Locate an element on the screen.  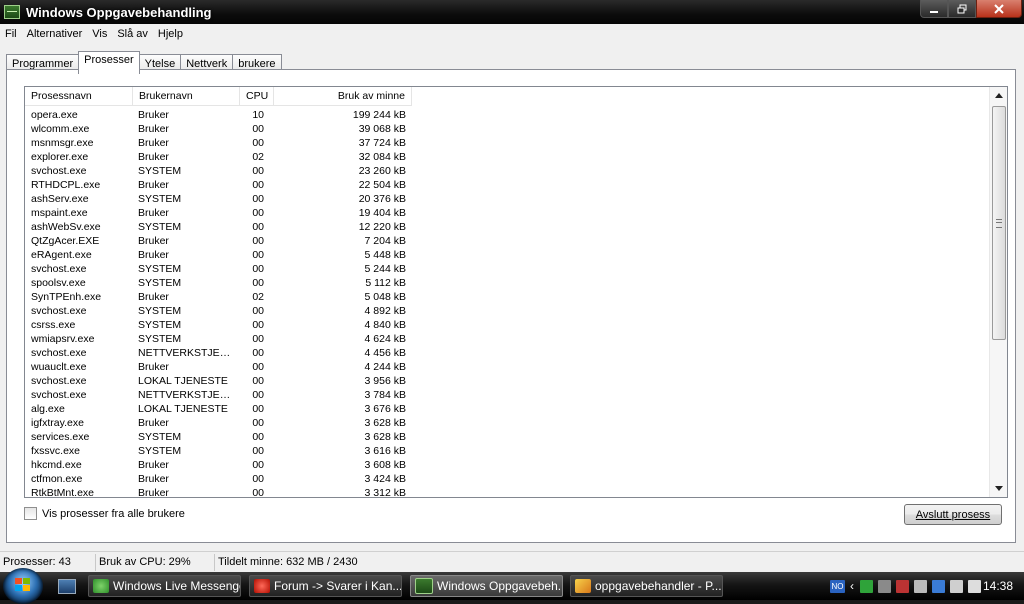
table-row: svchost.exe NETTVERKSTJEN... 00 4 456 kB is located at coordinates (218, 353).